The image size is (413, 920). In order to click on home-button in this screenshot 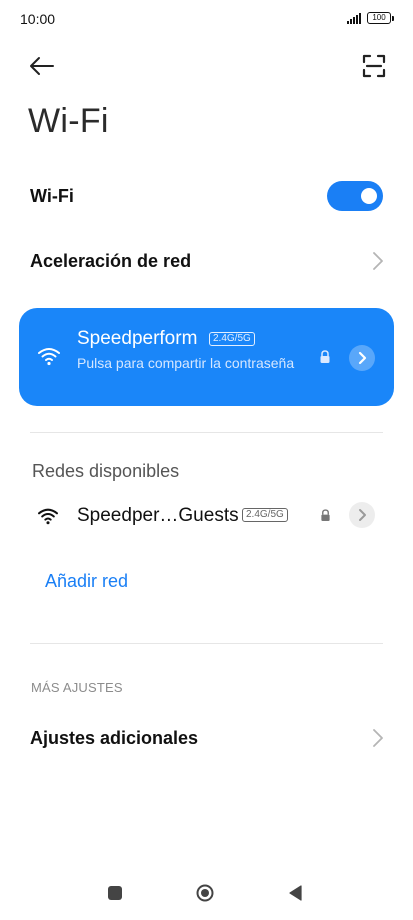, I will do `click(205, 893)`.